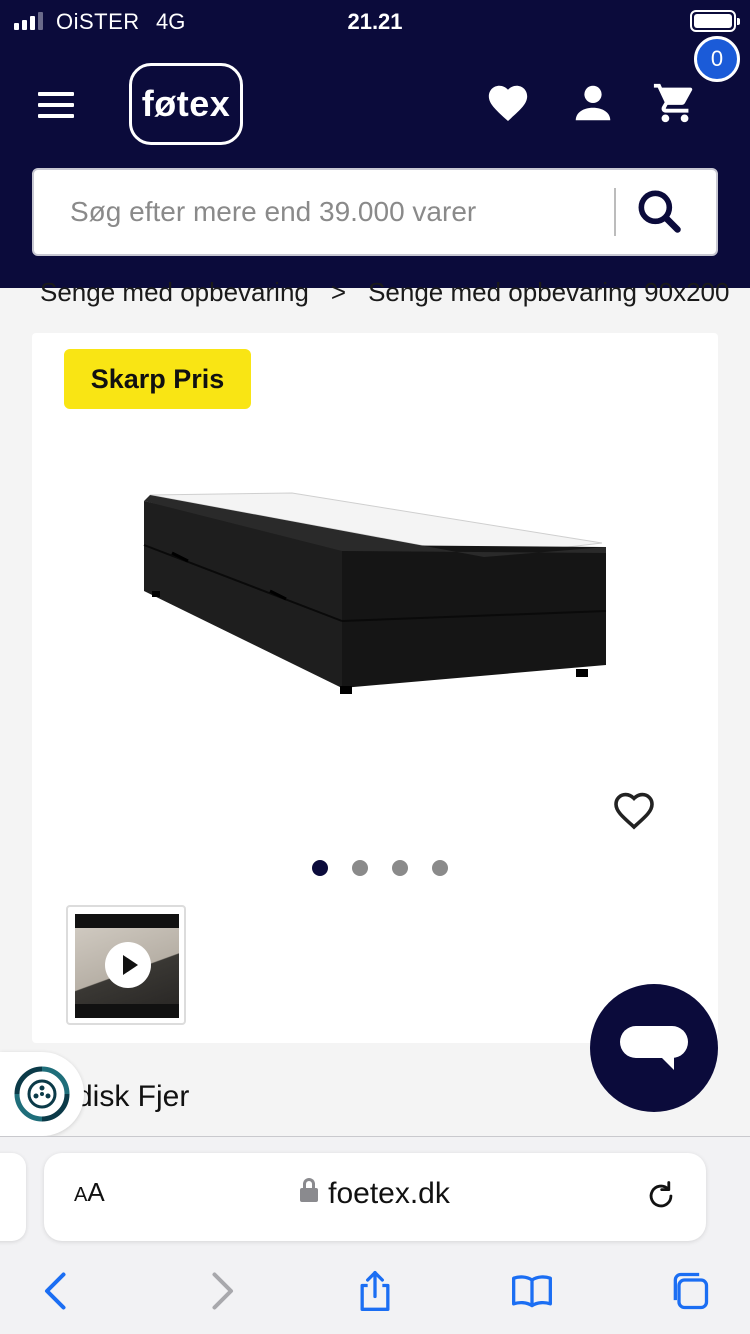 This screenshot has width=750, height=1334. Describe the element at coordinates (634, 809) in the screenshot. I see `heart-outline-icon` at that location.